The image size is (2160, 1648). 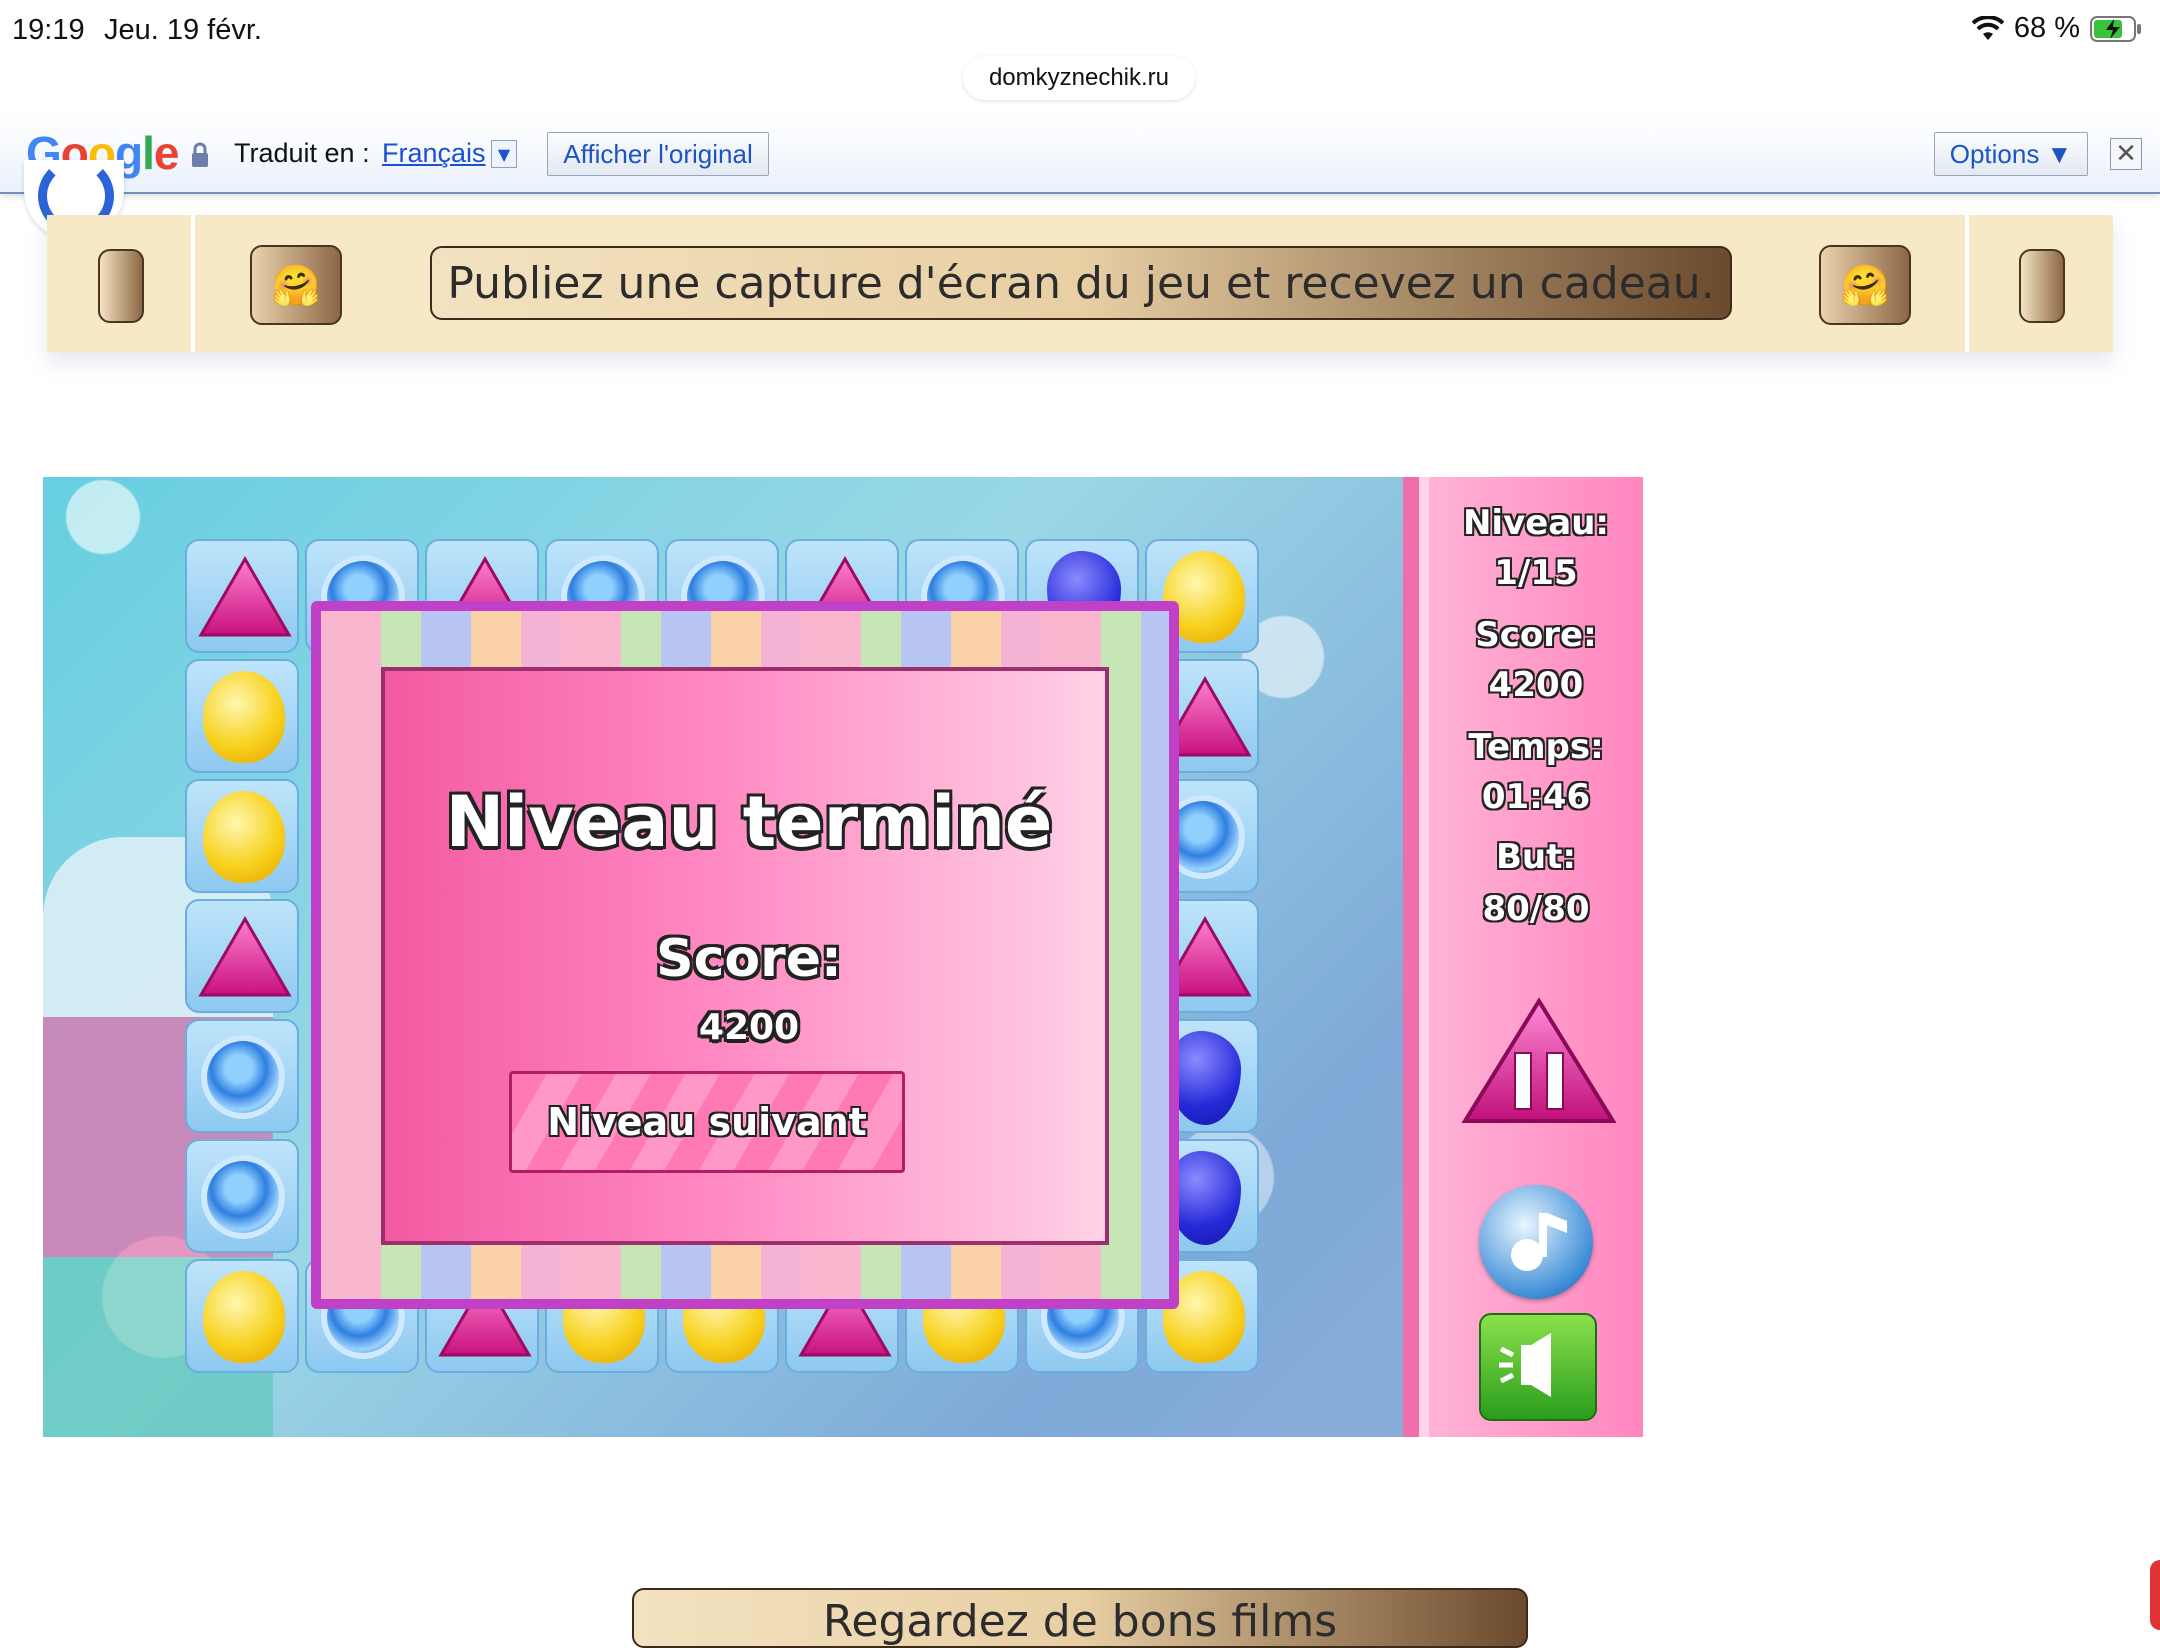 I want to click on music-toggle-icon, so click(x=1536, y=1242).